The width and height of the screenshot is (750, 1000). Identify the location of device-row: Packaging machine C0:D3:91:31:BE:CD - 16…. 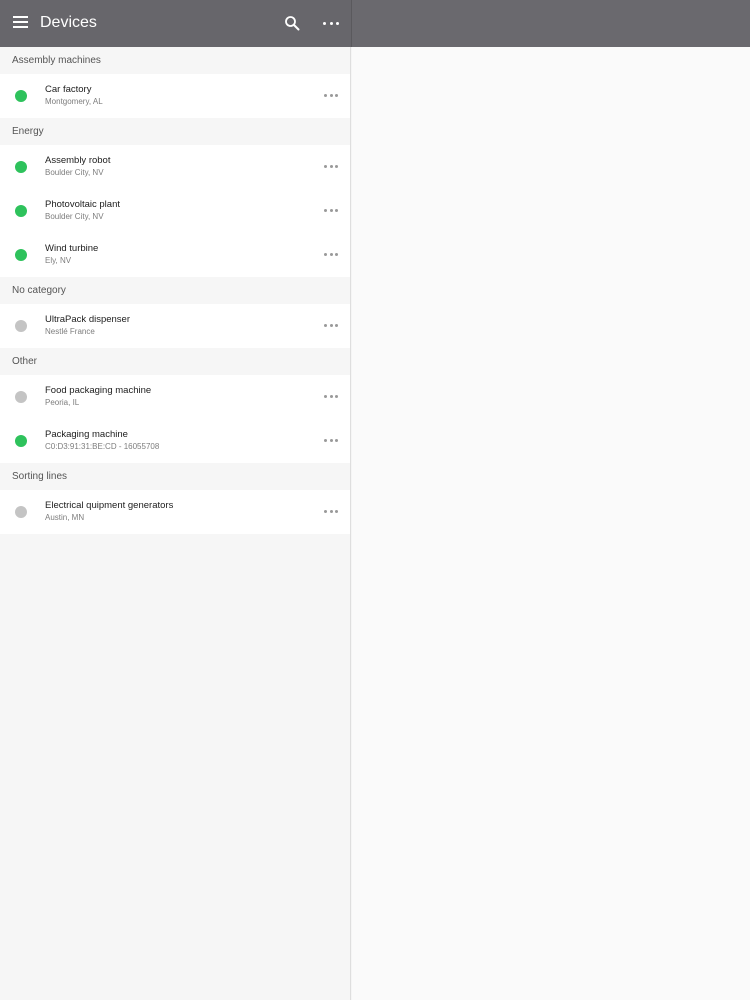
(175, 441).